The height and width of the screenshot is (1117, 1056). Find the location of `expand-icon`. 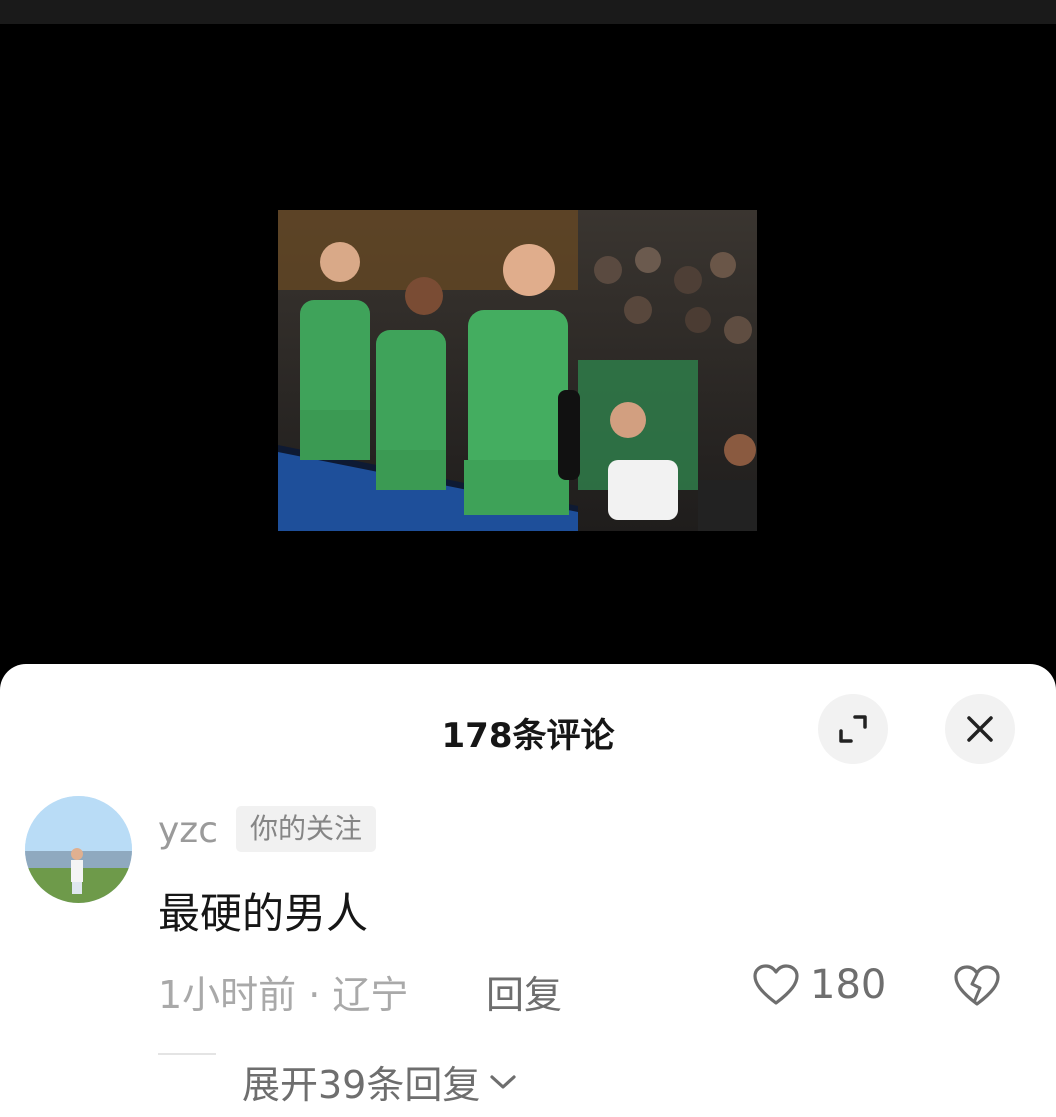

expand-icon is located at coordinates (853, 729).